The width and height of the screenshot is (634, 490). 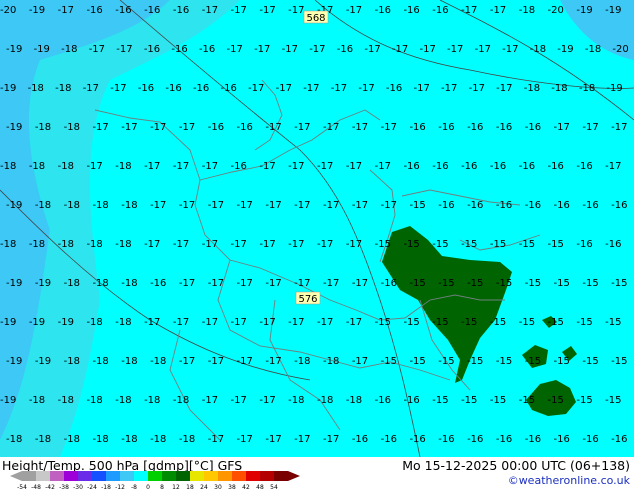 I want to click on height-label-576: 576, so click(x=307, y=299).